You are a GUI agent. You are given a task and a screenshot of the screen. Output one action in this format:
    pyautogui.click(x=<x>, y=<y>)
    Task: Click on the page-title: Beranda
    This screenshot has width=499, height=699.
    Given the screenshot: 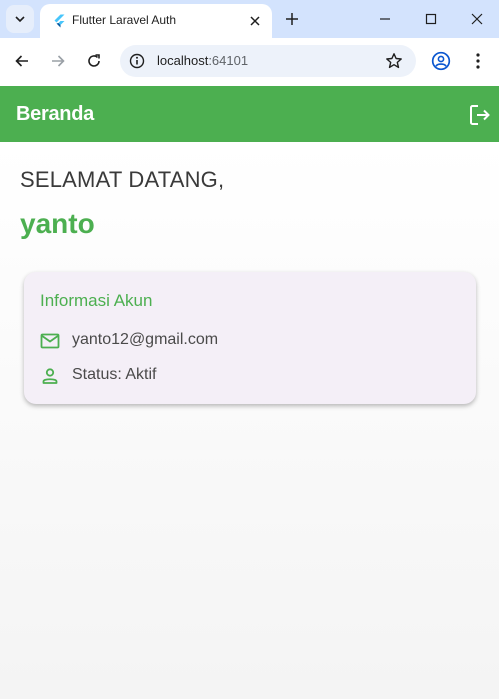 What is the action you would take?
    pyautogui.click(x=55, y=114)
    